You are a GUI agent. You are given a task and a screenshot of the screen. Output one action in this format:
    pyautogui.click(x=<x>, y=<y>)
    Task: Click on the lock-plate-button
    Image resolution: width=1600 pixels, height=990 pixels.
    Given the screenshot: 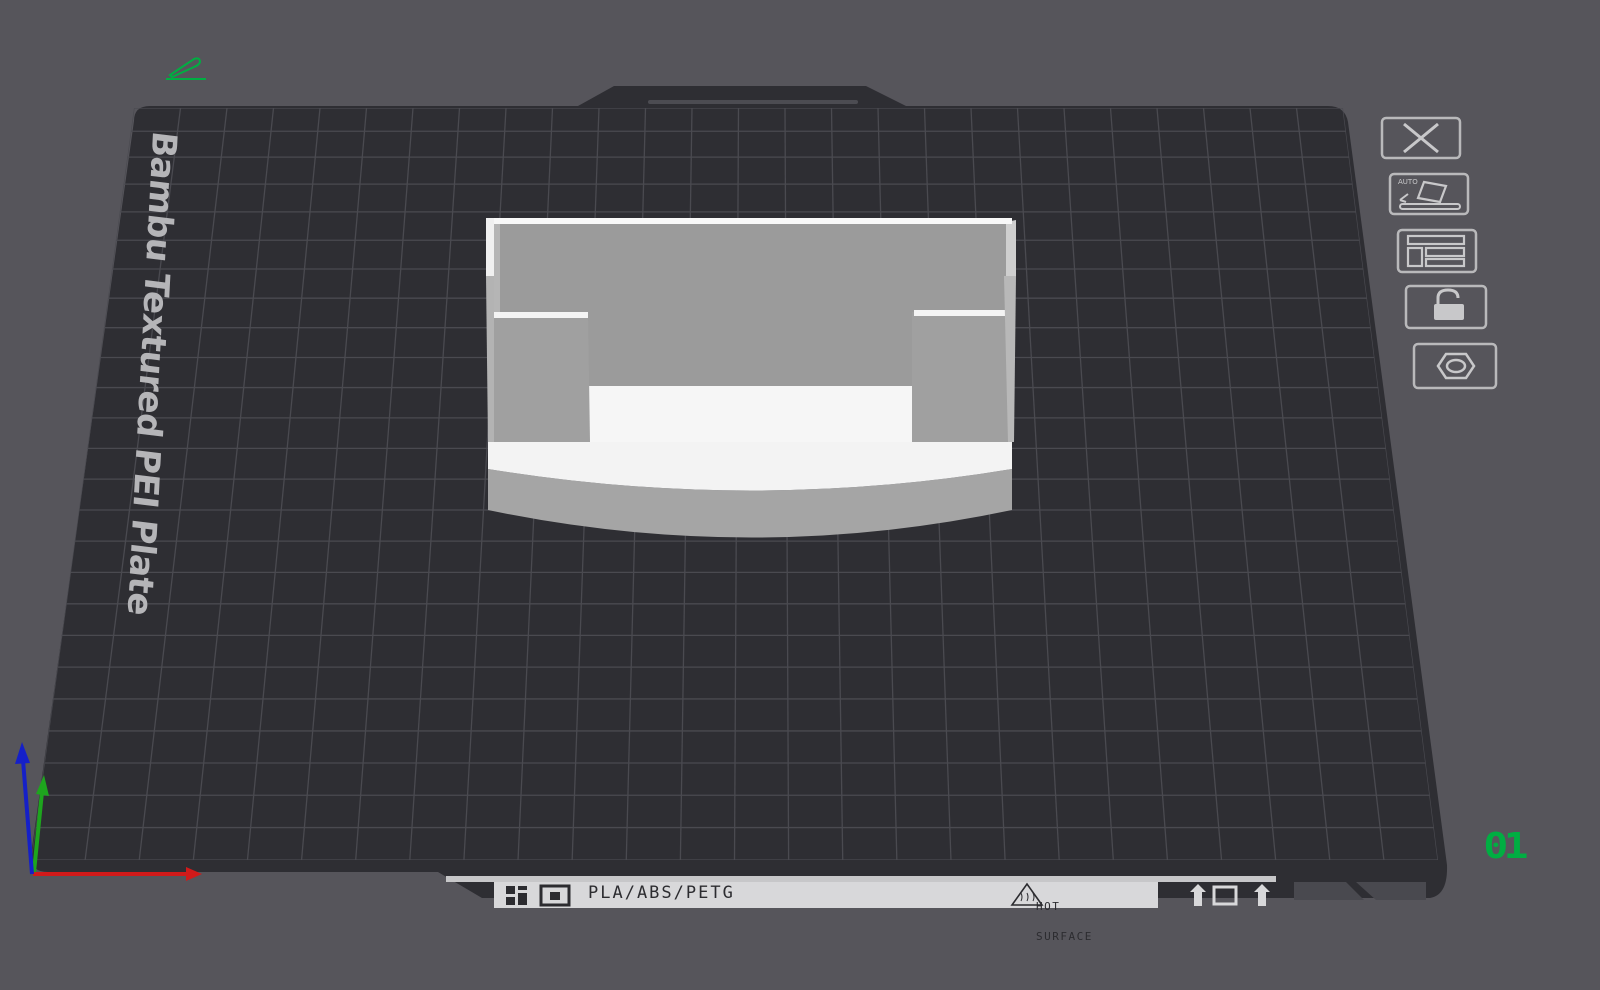 What is the action you would take?
    pyautogui.click(x=1447, y=307)
    